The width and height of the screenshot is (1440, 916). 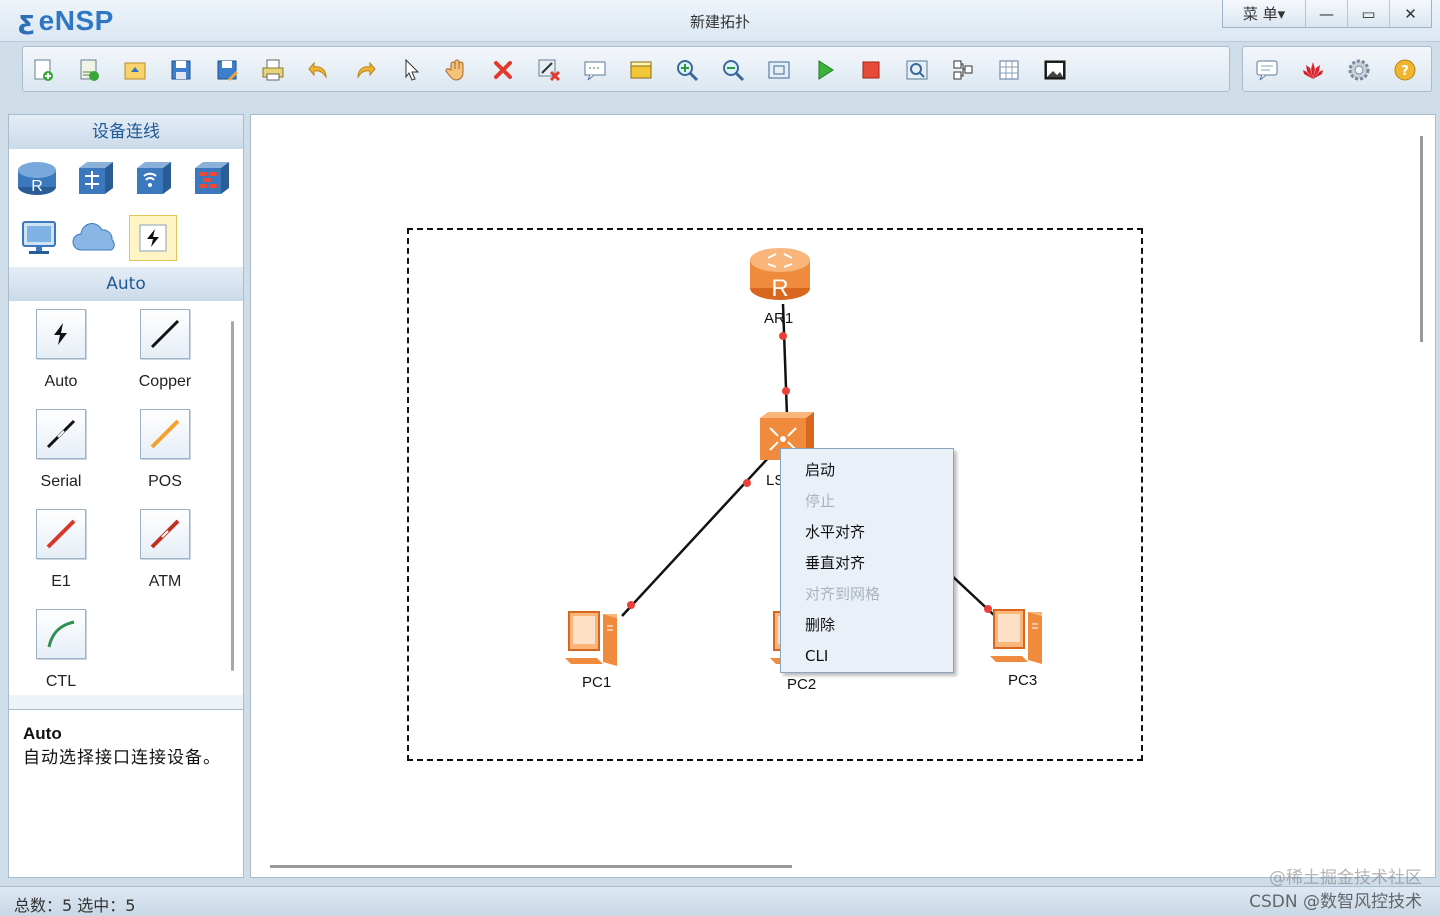 What do you see at coordinates (779, 70) in the screenshot?
I see `fit-view-icon` at bounding box center [779, 70].